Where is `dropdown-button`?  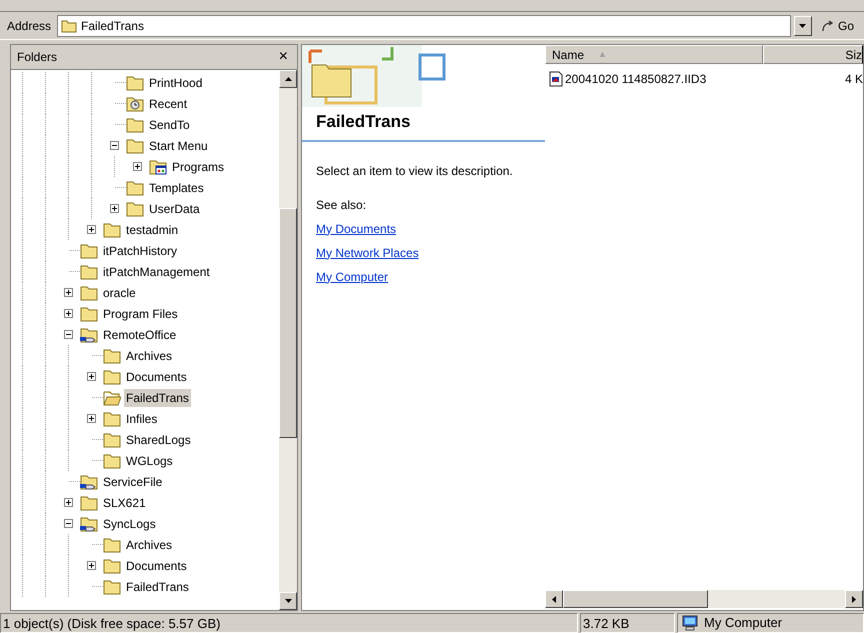 dropdown-button is located at coordinates (803, 26).